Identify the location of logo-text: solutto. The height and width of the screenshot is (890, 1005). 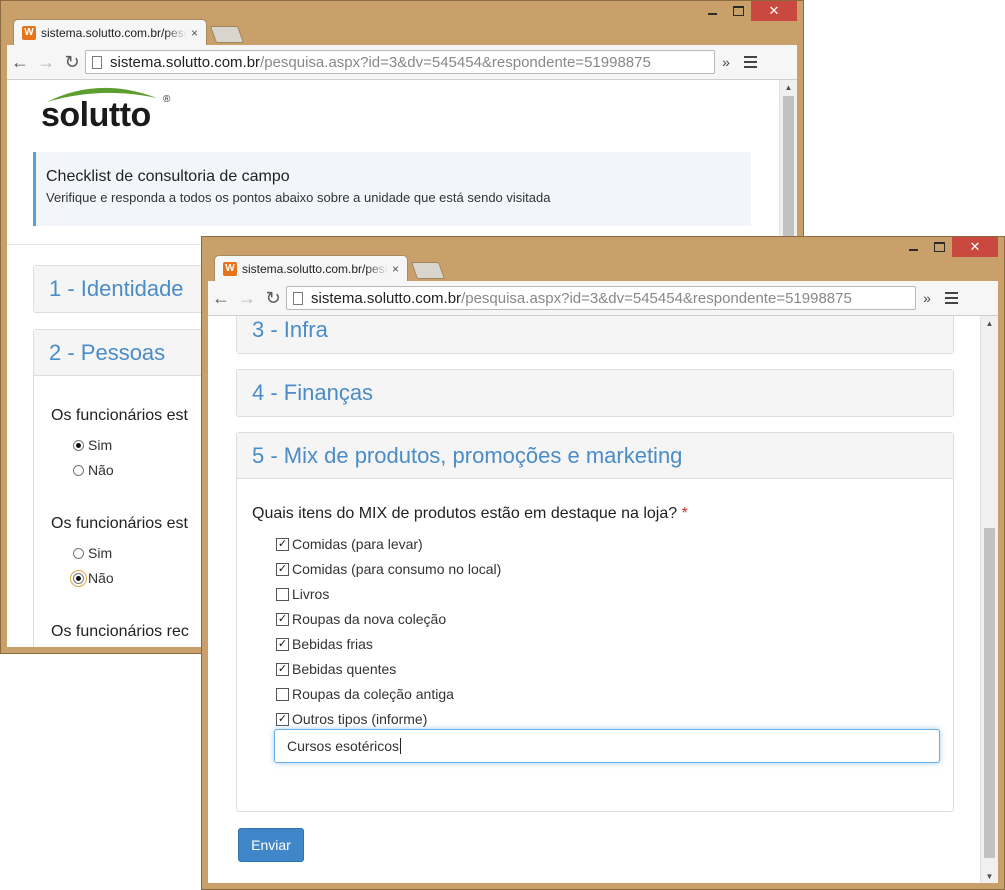
(96, 115).